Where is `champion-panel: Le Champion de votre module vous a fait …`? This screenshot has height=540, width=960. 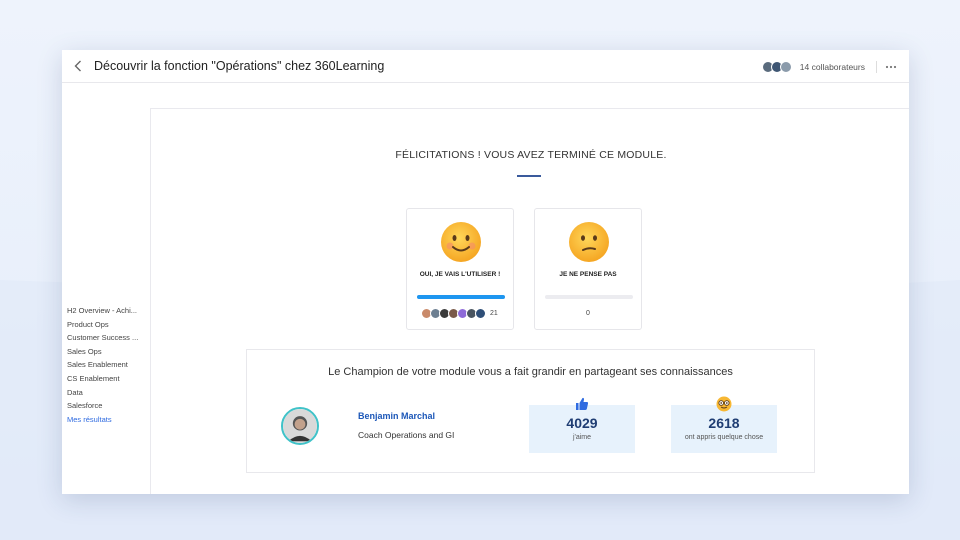 champion-panel: Le Champion de votre module vous a fait … is located at coordinates (530, 411).